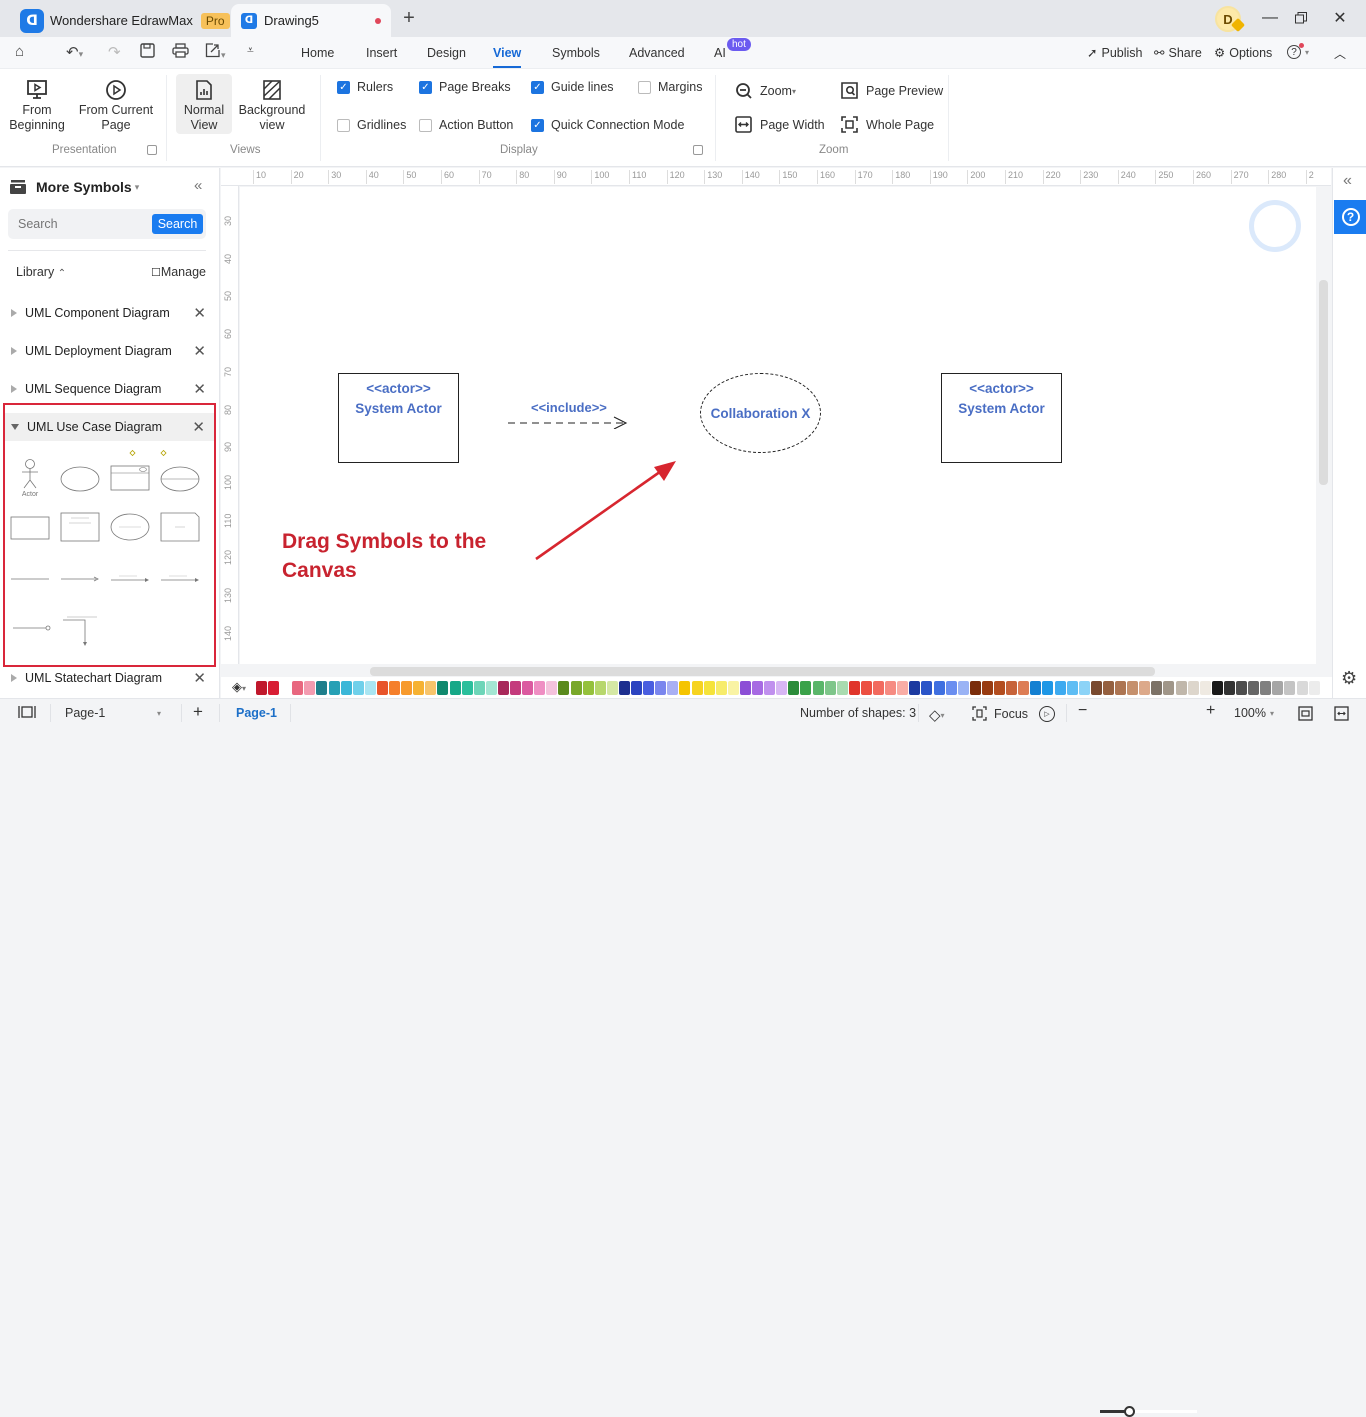 The width and height of the screenshot is (1366, 1417). What do you see at coordinates (1130, 1411) in the screenshot?
I see `zoom-slider-thumb` at bounding box center [1130, 1411].